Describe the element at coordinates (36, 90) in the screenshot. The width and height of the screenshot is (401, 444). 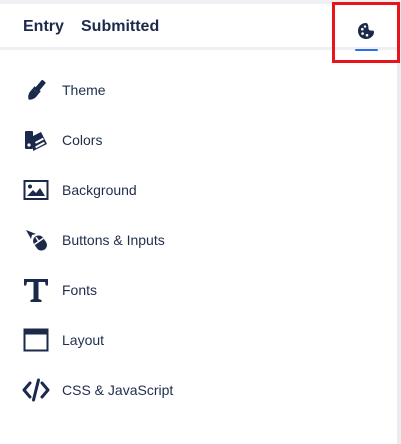
I see `paintbrush-icon` at that location.